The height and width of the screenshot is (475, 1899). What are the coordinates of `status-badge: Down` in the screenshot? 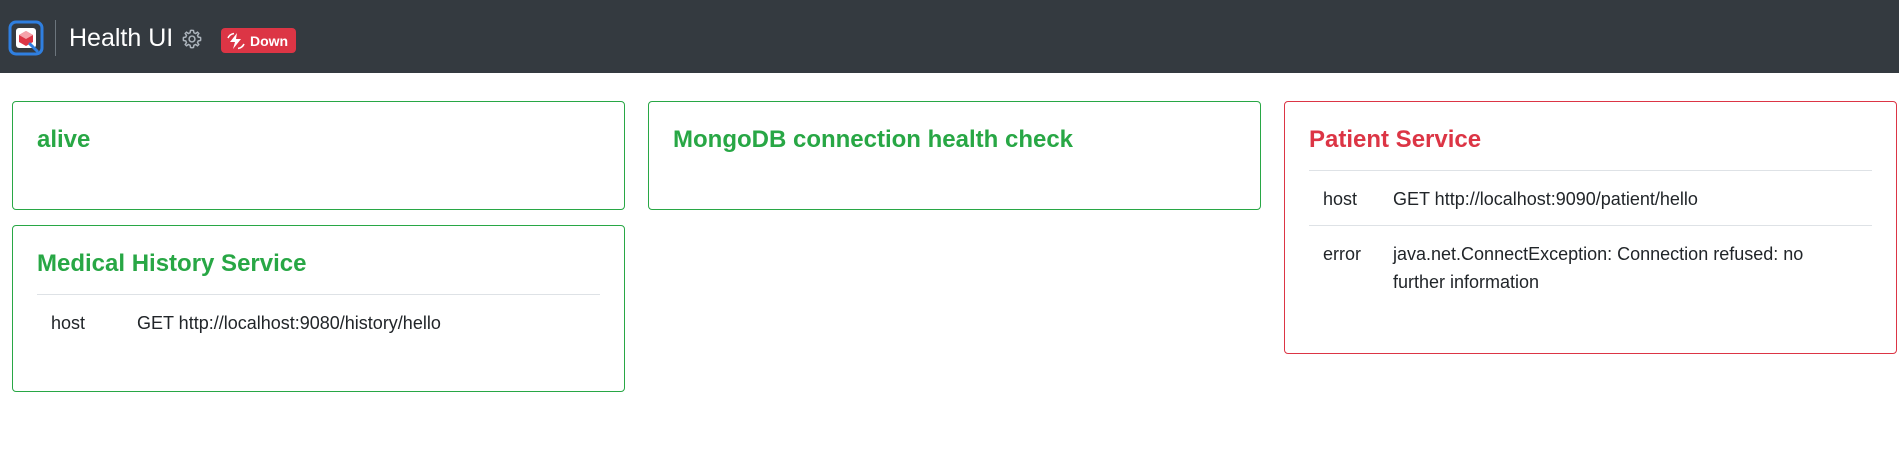 It's located at (259, 40).